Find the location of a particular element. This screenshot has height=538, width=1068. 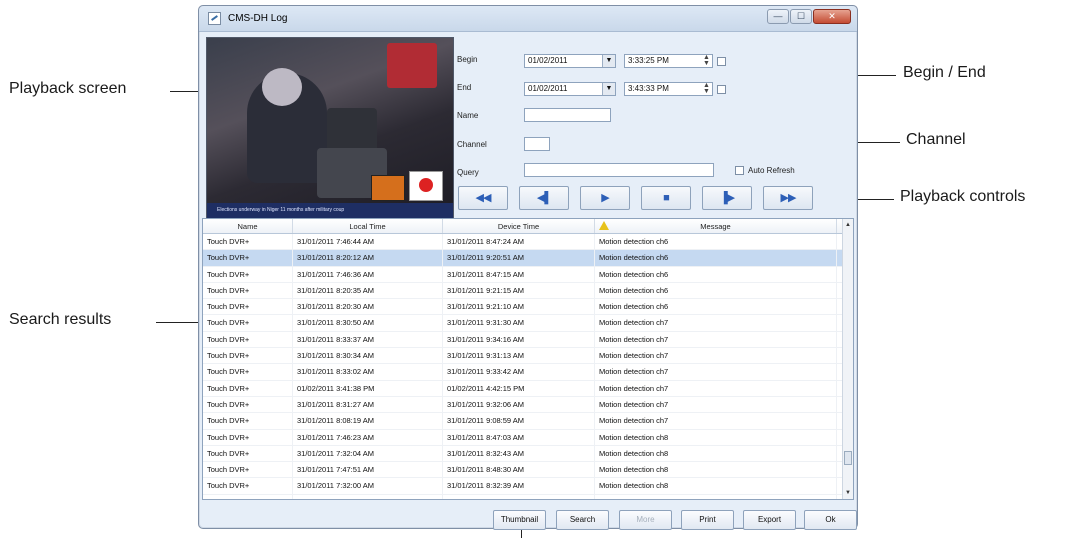

table-cell: 31/01/2011 9:20:51 AM is located at coordinates (519, 258).